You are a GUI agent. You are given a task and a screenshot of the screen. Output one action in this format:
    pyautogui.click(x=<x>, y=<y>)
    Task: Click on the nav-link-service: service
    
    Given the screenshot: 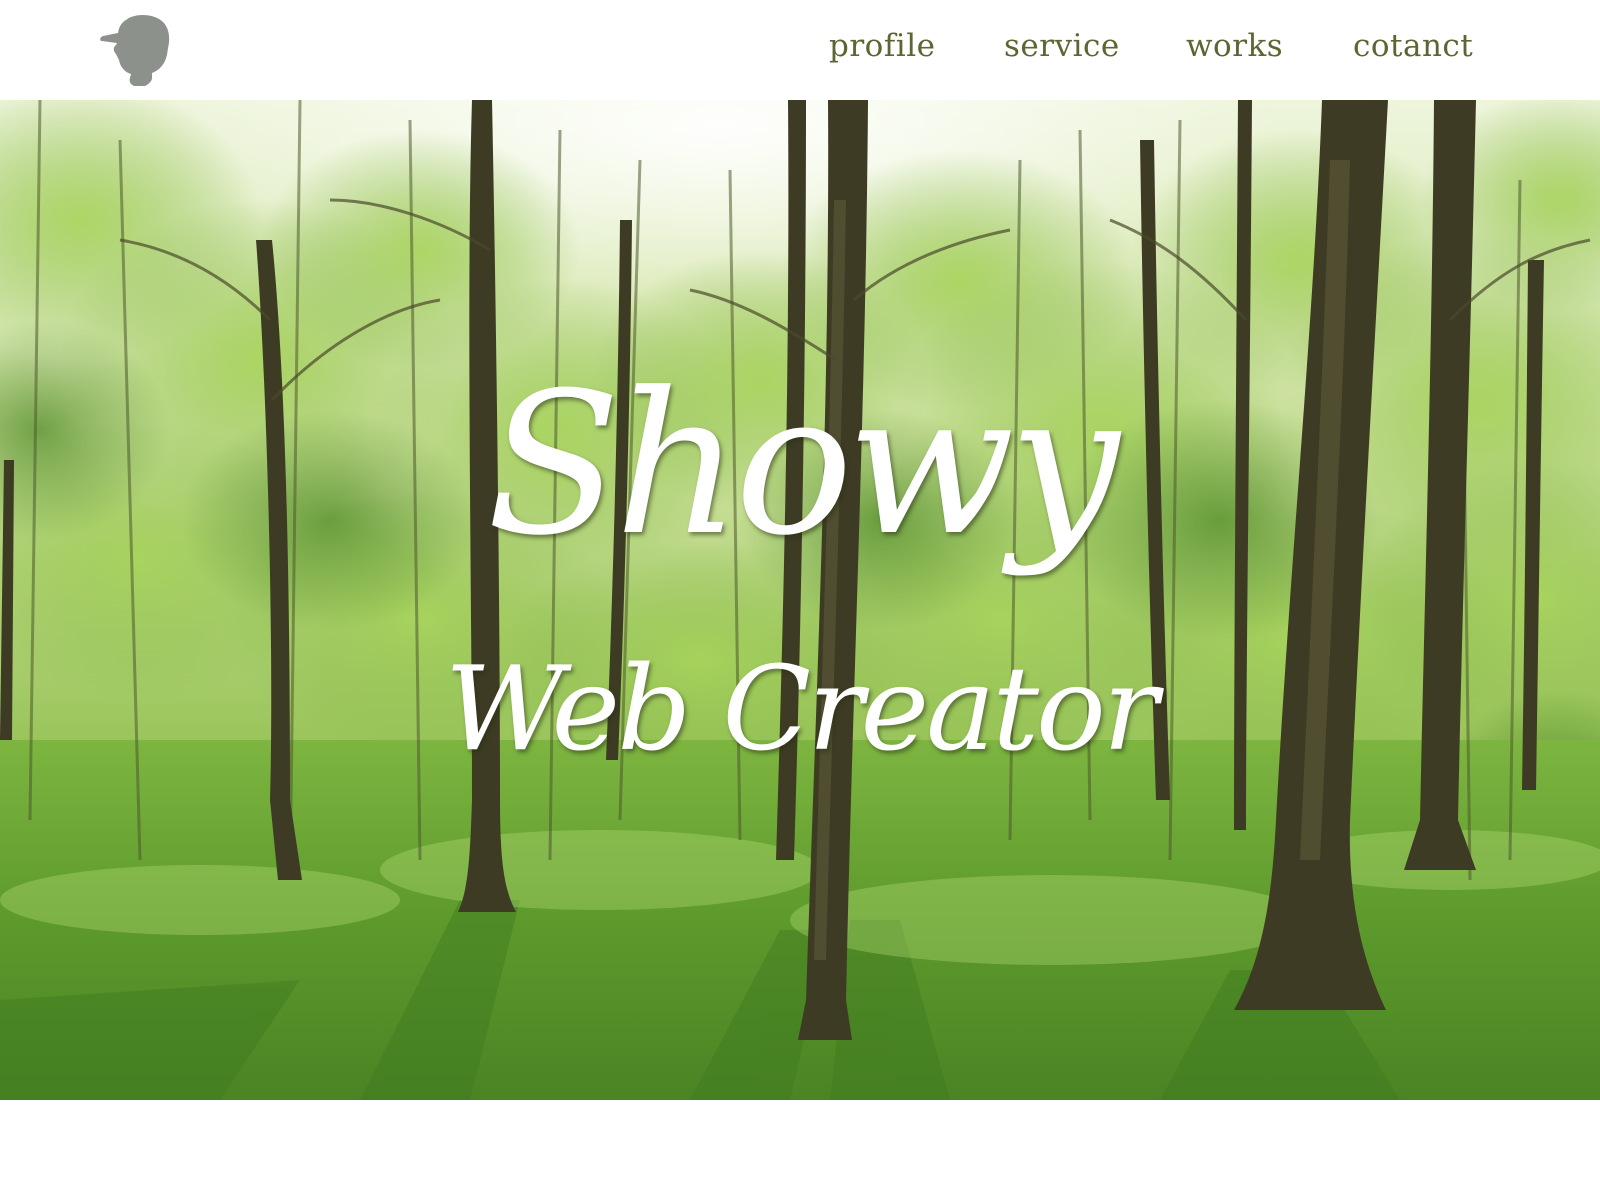 What is the action you would take?
    pyautogui.click(x=1062, y=46)
    